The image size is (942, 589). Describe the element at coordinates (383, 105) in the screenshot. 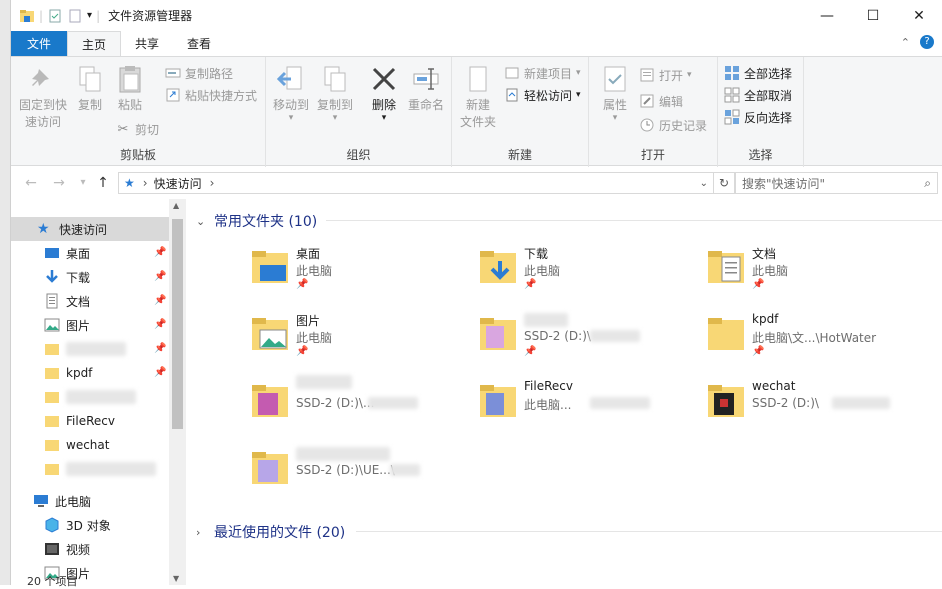

I see `delete-label: 删除` at that location.